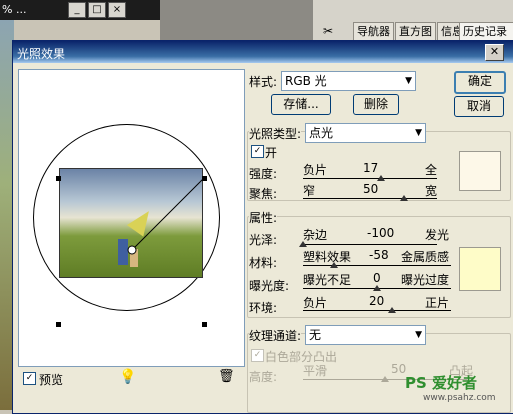  What do you see at coordinates (327, 257) in the screenshot?
I see `material-min-label: 塑料效果` at bounding box center [327, 257].